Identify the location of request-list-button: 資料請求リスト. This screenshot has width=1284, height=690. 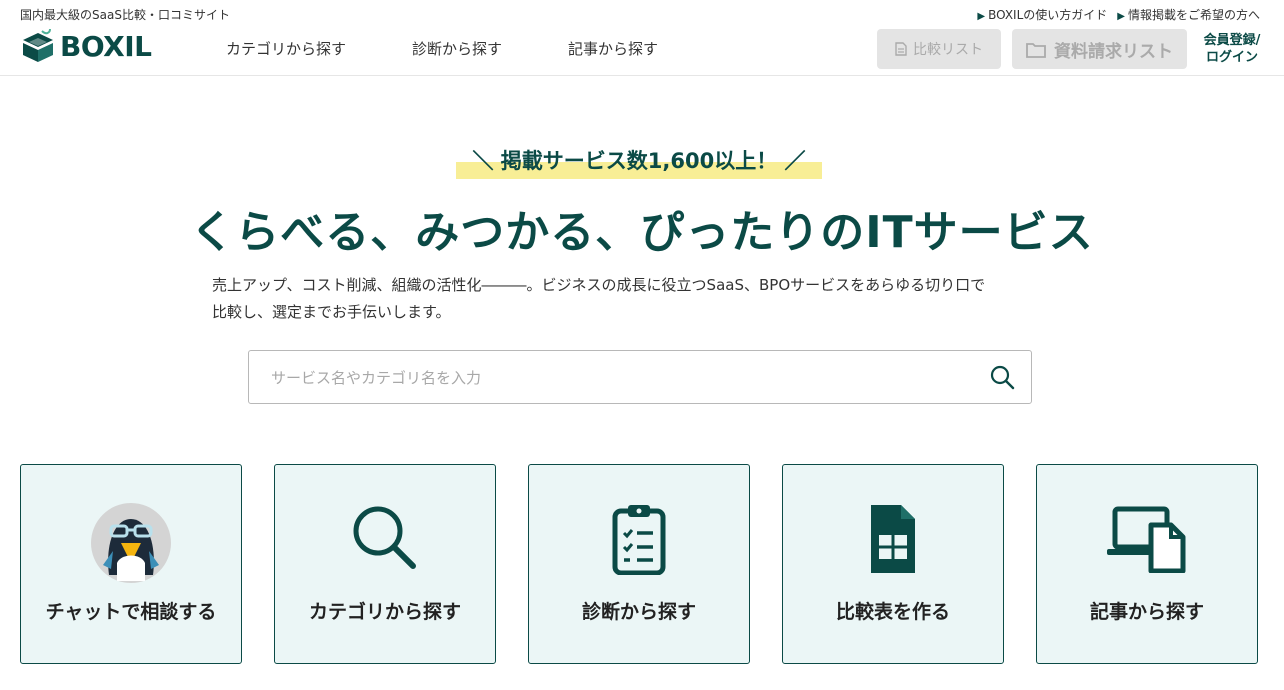
(1099, 49).